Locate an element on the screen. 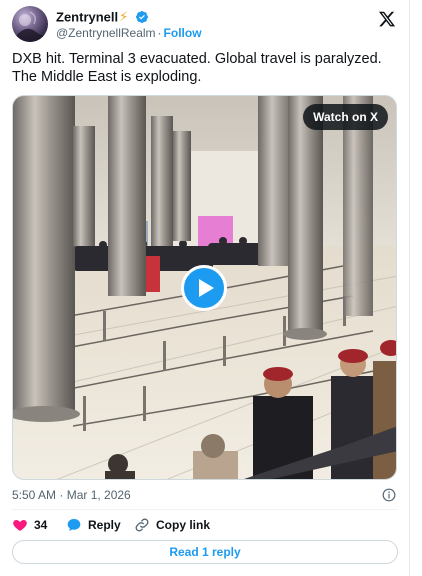 The height and width of the screenshot is (576, 422). lightning-emoji: ⚡ is located at coordinates (124, 16).